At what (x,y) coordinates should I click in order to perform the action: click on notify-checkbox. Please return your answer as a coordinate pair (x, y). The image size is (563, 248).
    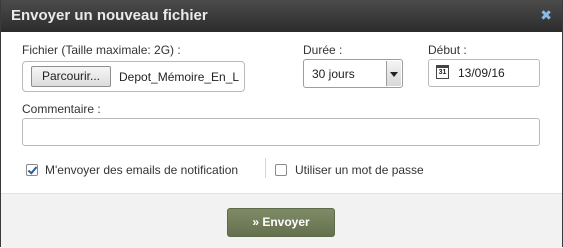
    Looking at the image, I should click on (32, 170).